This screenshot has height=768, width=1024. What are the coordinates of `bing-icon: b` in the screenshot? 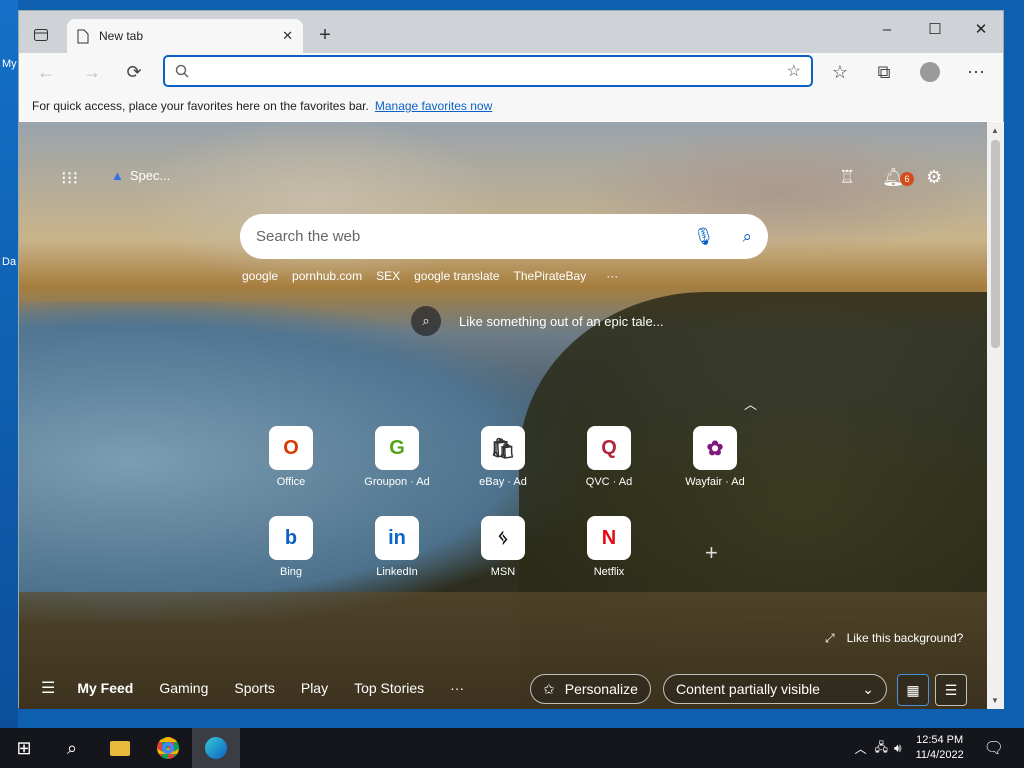 It's located at (291, 538).